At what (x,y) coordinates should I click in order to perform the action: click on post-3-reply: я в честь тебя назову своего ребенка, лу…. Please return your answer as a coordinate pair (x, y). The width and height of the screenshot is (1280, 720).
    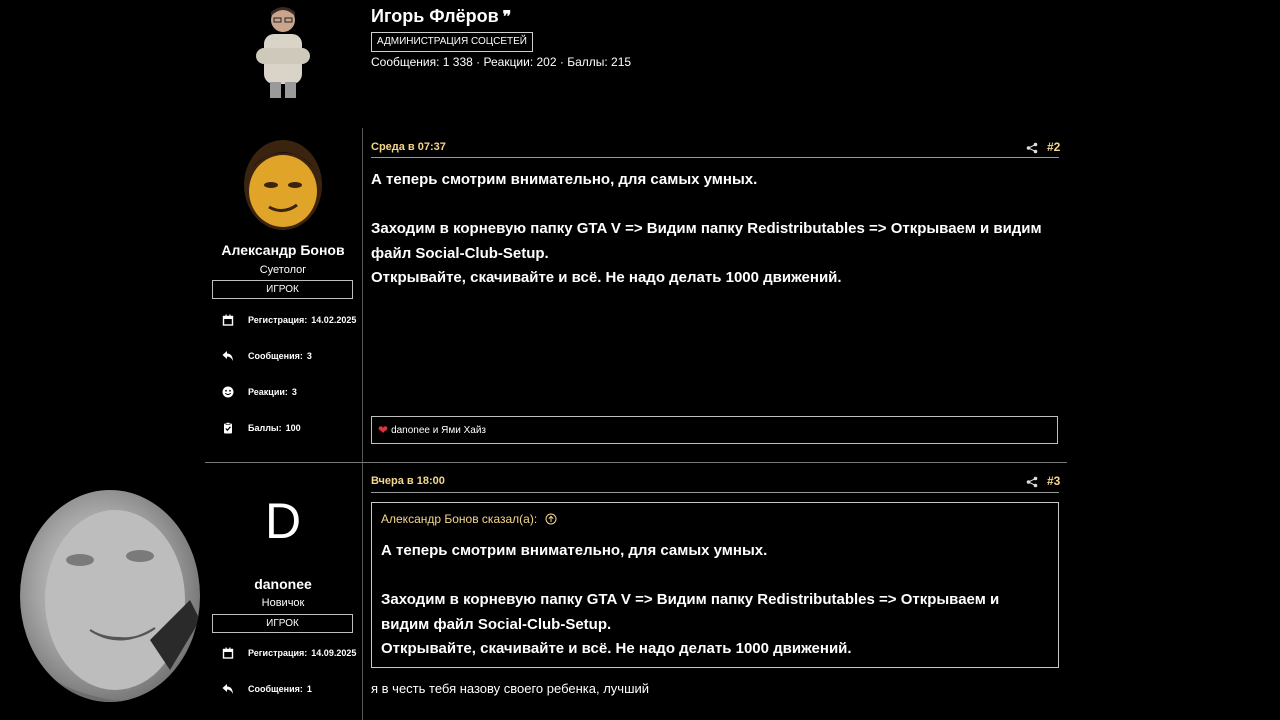
    Looking at the image, I should click on (510, 688).